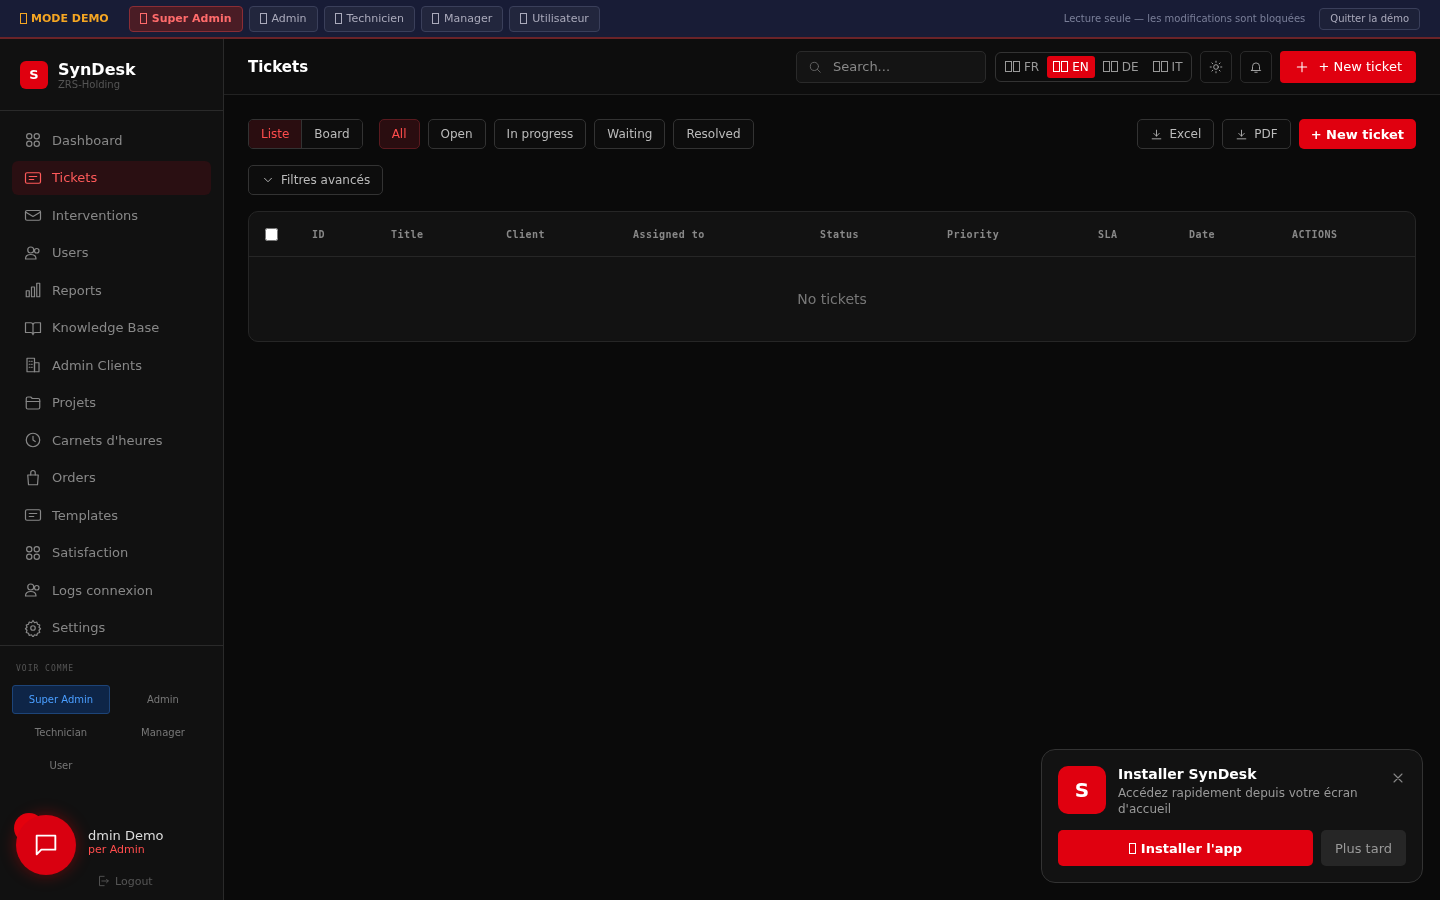 This screenshot has width=1440, height=900. Describe the element at coordinates (1203, 234) in the screenshot. I see `column-header: Date` at that location.